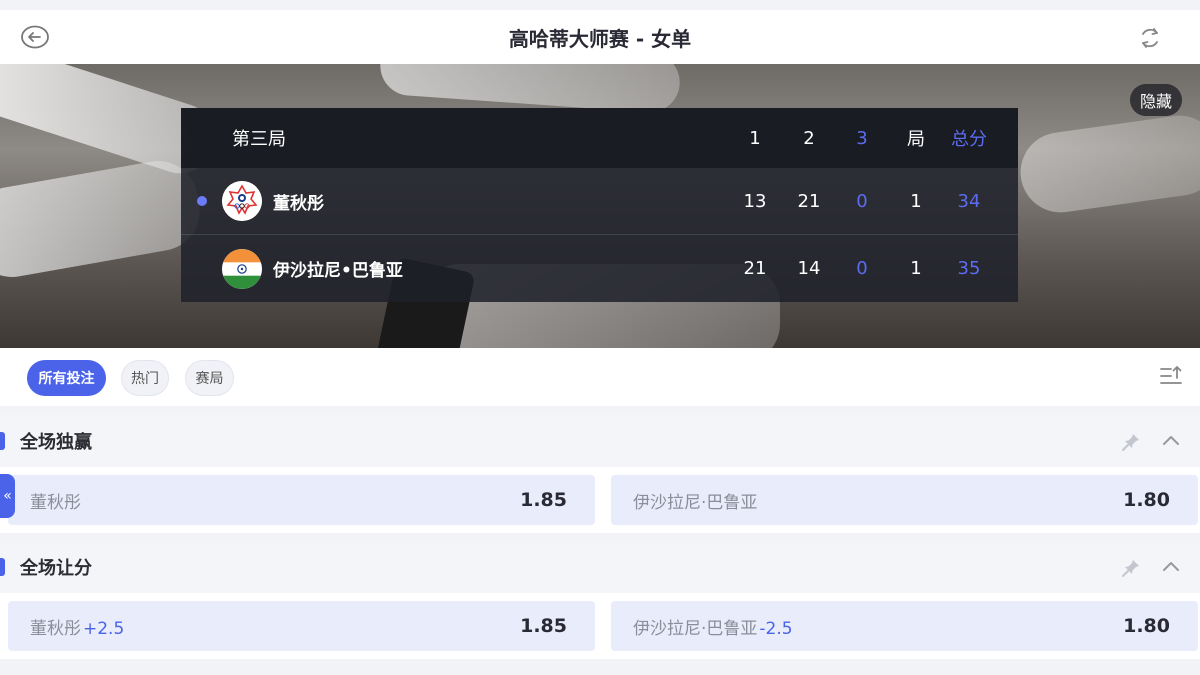 The width and height of the screenshot is (1200, 675). What do you see at coordinates (904, 500) in the screenshot?
I see `odds-button: 伊沙拉尼·巴鲁亚 1.80` at bounding box center [904, 500].